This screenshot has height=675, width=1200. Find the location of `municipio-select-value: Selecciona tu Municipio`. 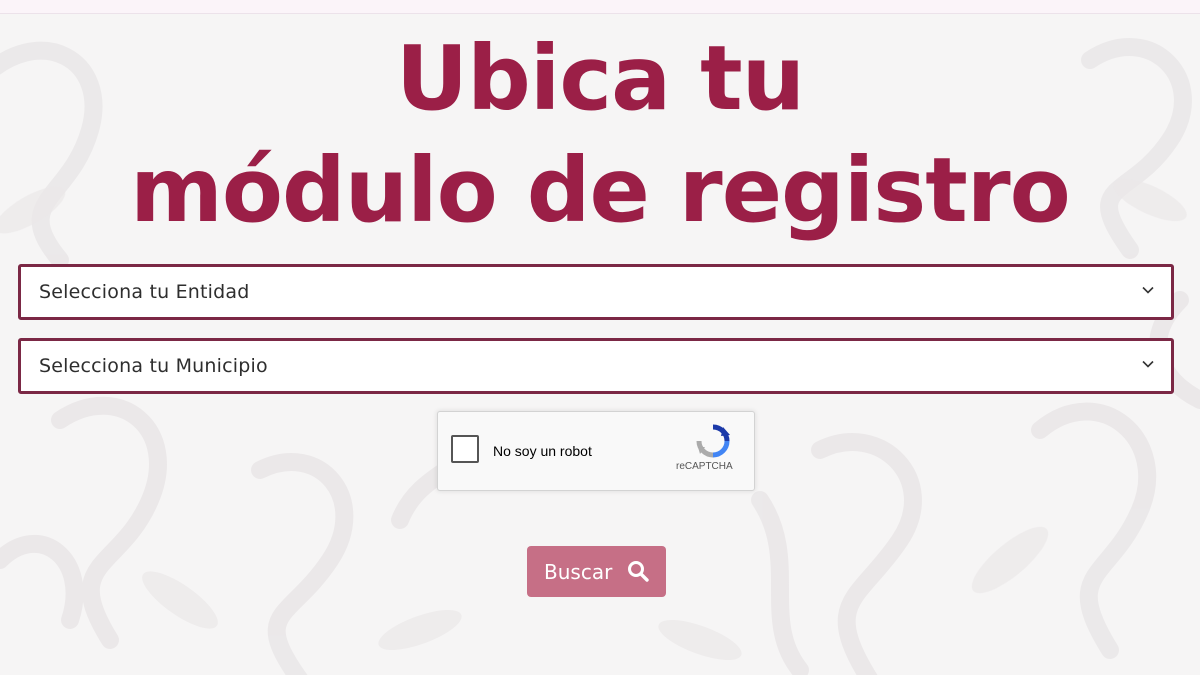

municipio-select-value: Selecciona tu Municipio is located at coordinates (153, 366).